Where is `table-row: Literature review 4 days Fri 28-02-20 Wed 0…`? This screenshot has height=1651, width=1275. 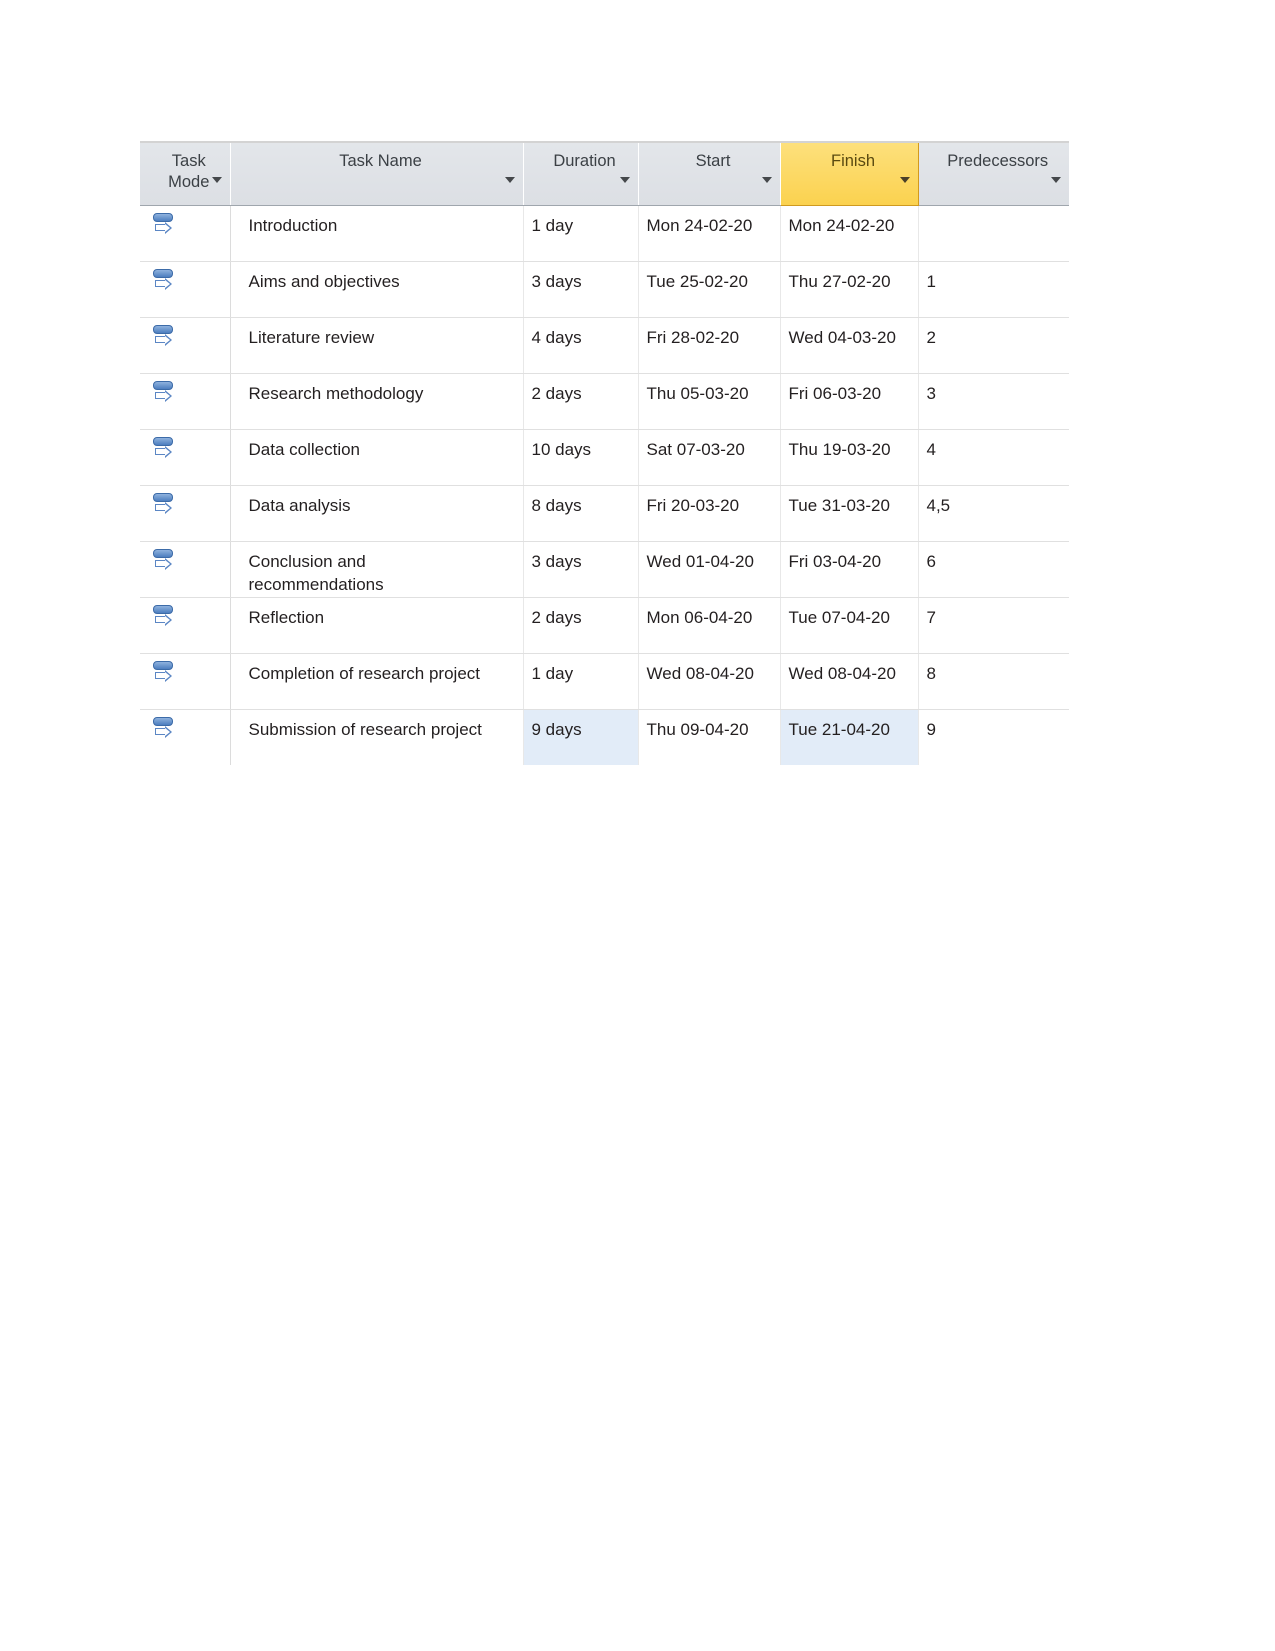 table-row: Literature review 4 days Fri 28-02-20 Wed 0… is located at coordinates (604, 345).